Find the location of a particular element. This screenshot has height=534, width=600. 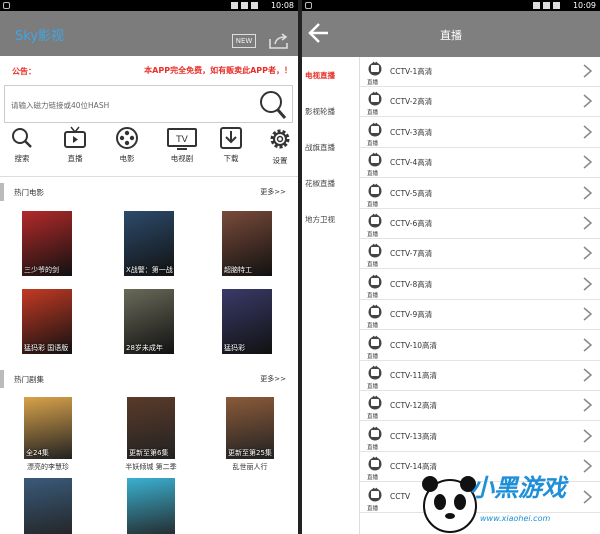

poster-caption: 超脑特工 is located at coordinates (238, 270).